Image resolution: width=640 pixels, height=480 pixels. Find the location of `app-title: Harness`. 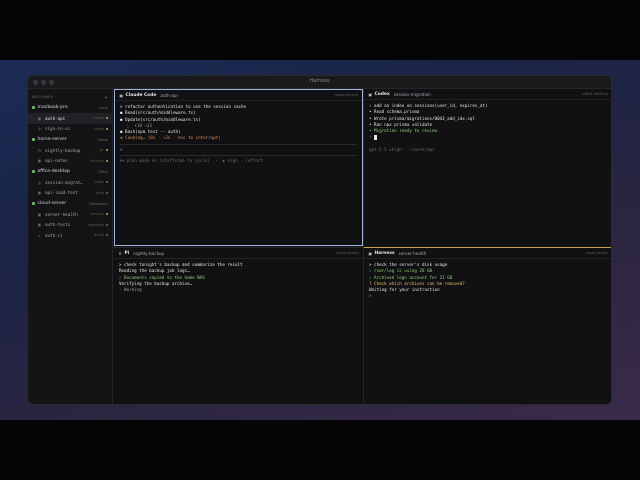

app-title: Harness is located at coordinates (319, 81).